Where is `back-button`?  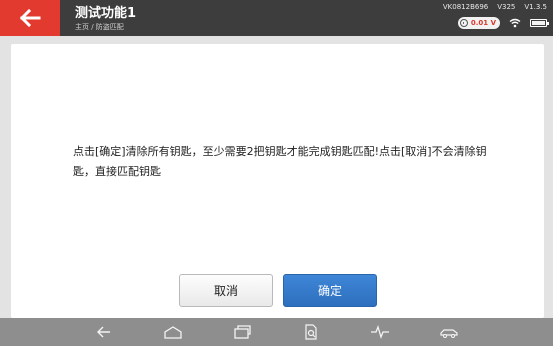
back-button is located at coordinates (30, 18).